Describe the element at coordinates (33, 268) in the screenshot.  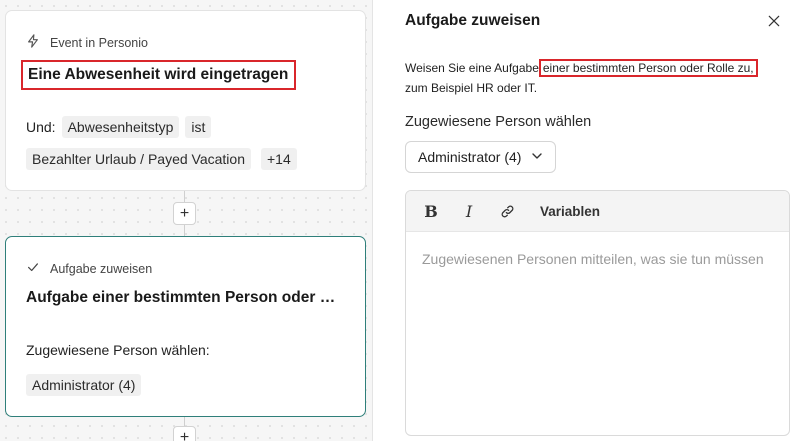
I see `check-icon` at that location.